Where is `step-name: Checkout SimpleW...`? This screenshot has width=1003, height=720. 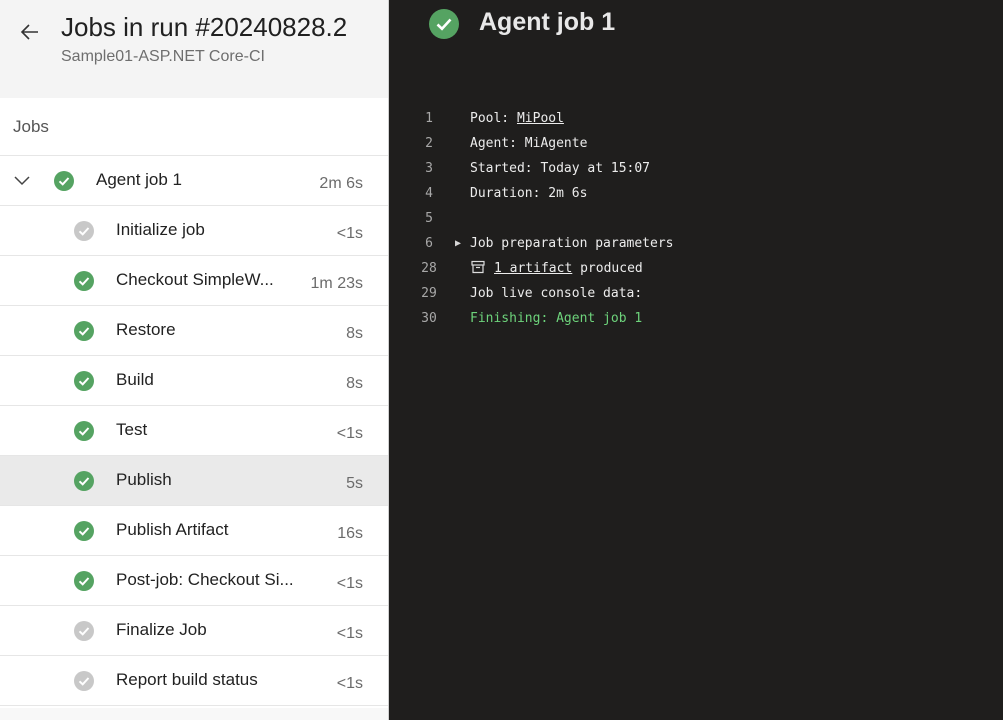 step-name: Checkout SimpleW... is located at coordinates (195, 279).